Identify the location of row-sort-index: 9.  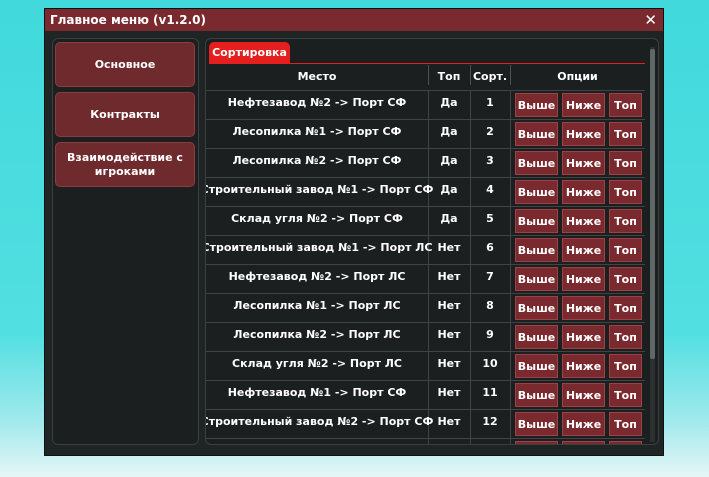
(490, 334).